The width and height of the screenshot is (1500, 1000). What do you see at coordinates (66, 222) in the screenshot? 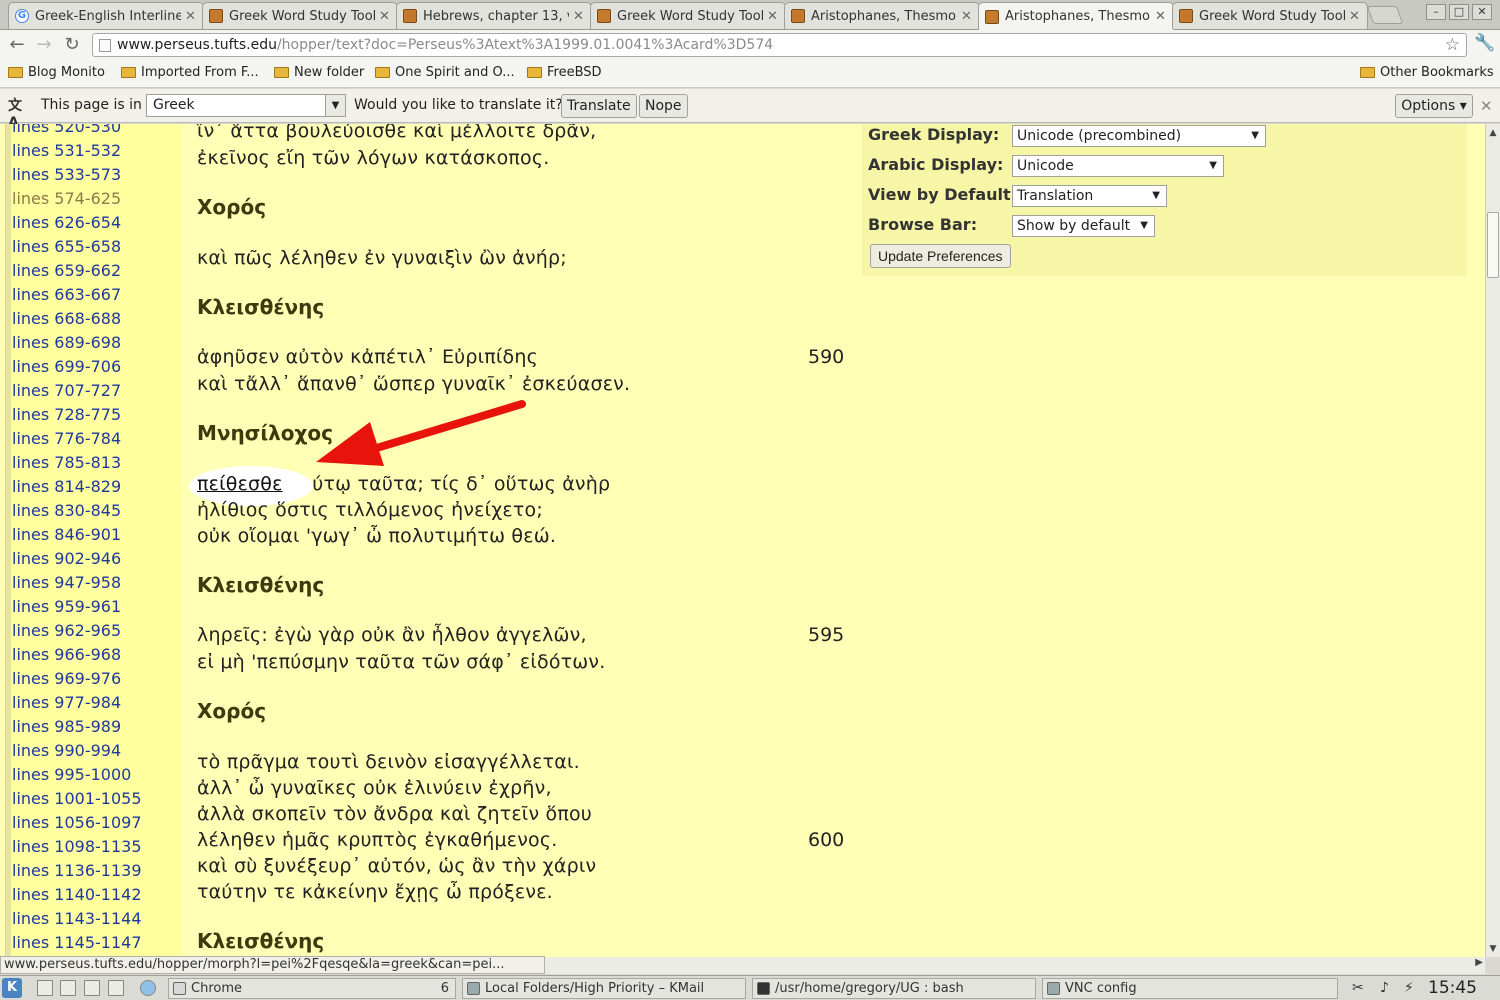
I see `section-link: lines 626-654` at bounding box center [66, 222].